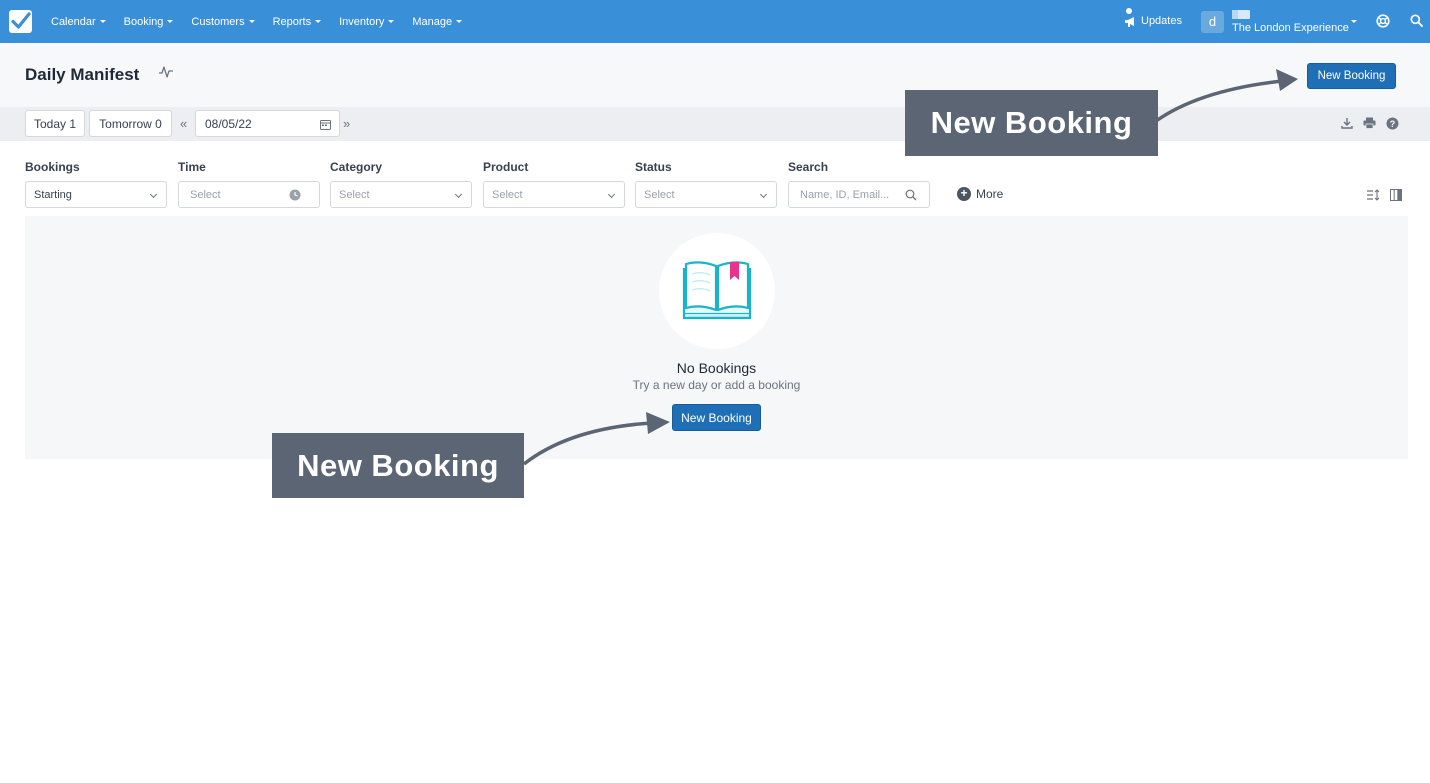  Describe the element at coordinates (1031, 123) in the screenshot. I see `tutorial-callout-top: New Booking` at that location.